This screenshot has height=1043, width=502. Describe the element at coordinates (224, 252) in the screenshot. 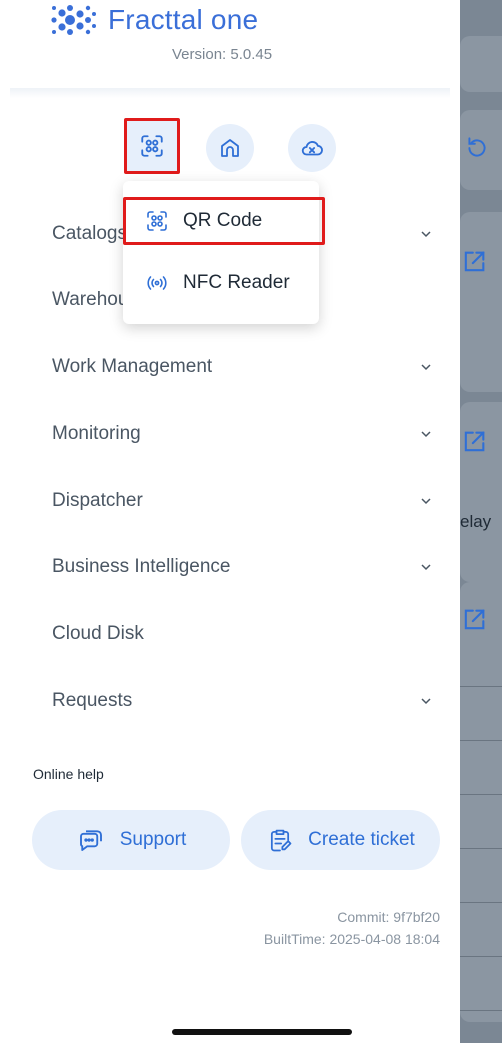

I see `scan-options-menu: QR Code NFC Reader` at that location.